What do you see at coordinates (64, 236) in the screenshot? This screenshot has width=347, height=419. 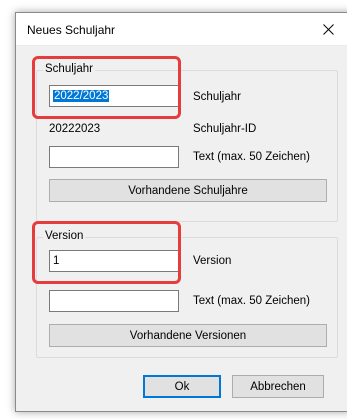 I see `version-group-legend: Version` at bounding box center [64, 236].